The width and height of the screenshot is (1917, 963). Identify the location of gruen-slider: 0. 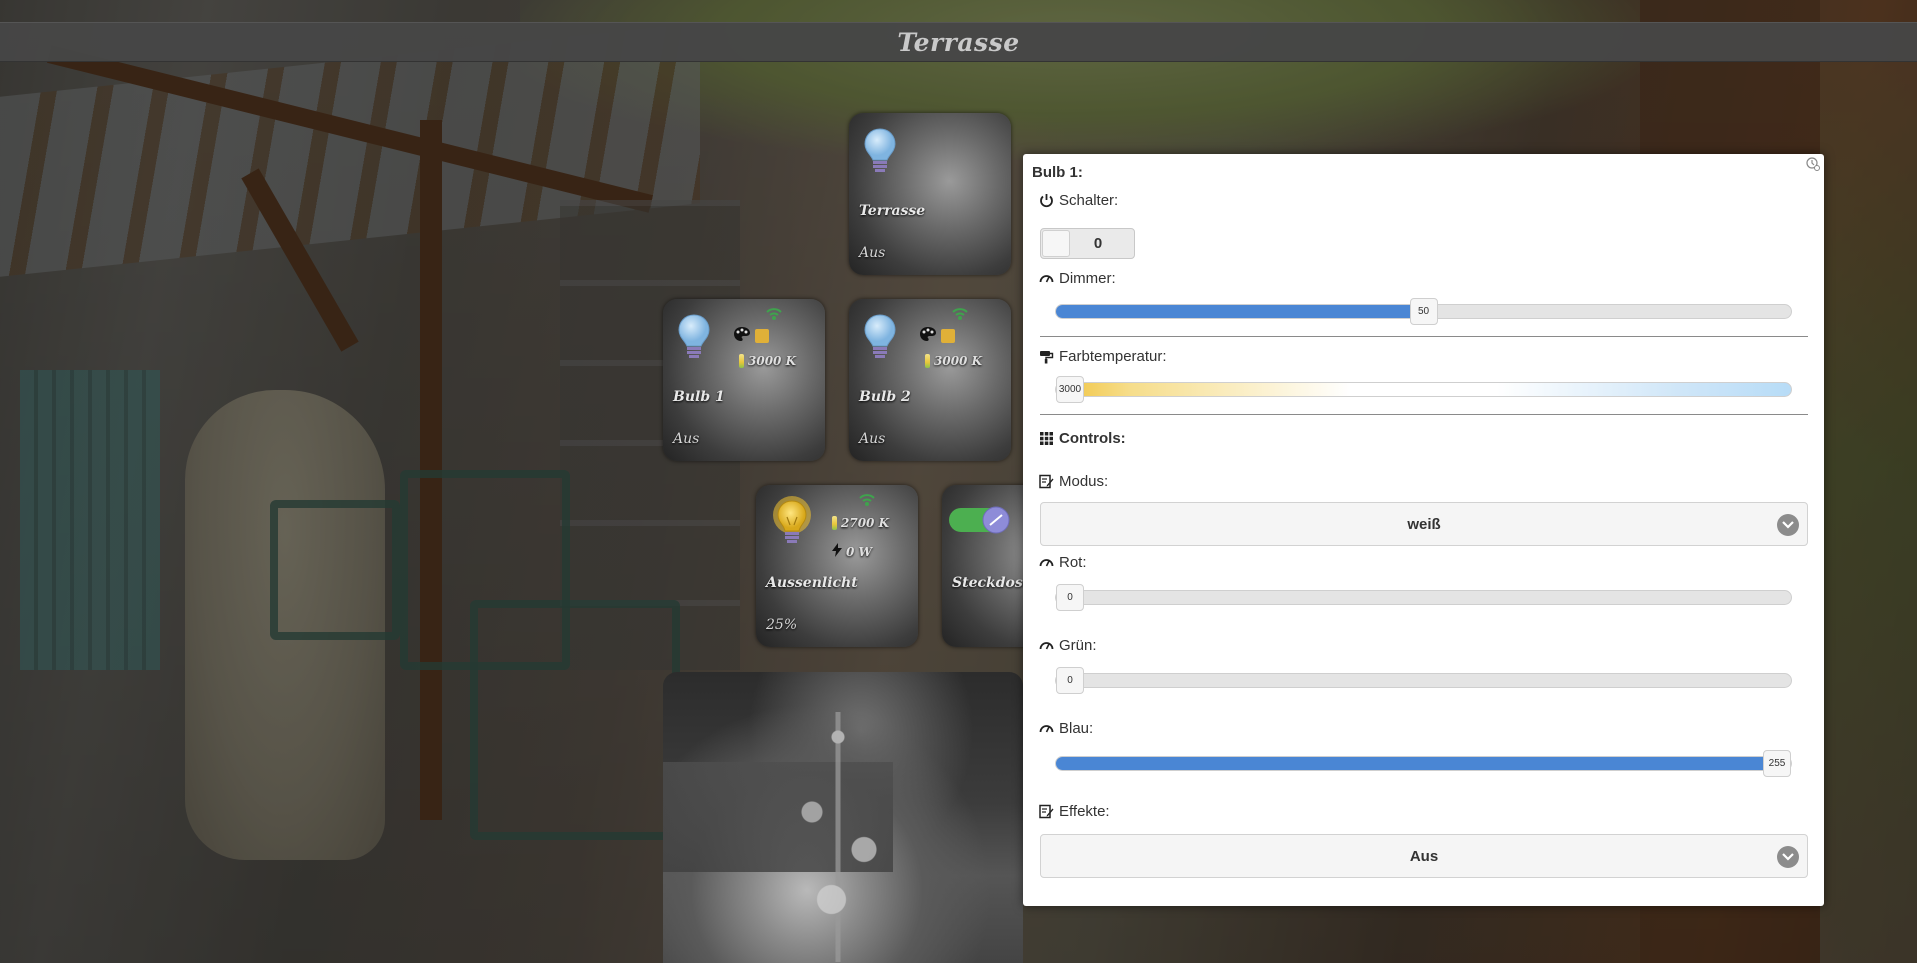
(1423, 680).